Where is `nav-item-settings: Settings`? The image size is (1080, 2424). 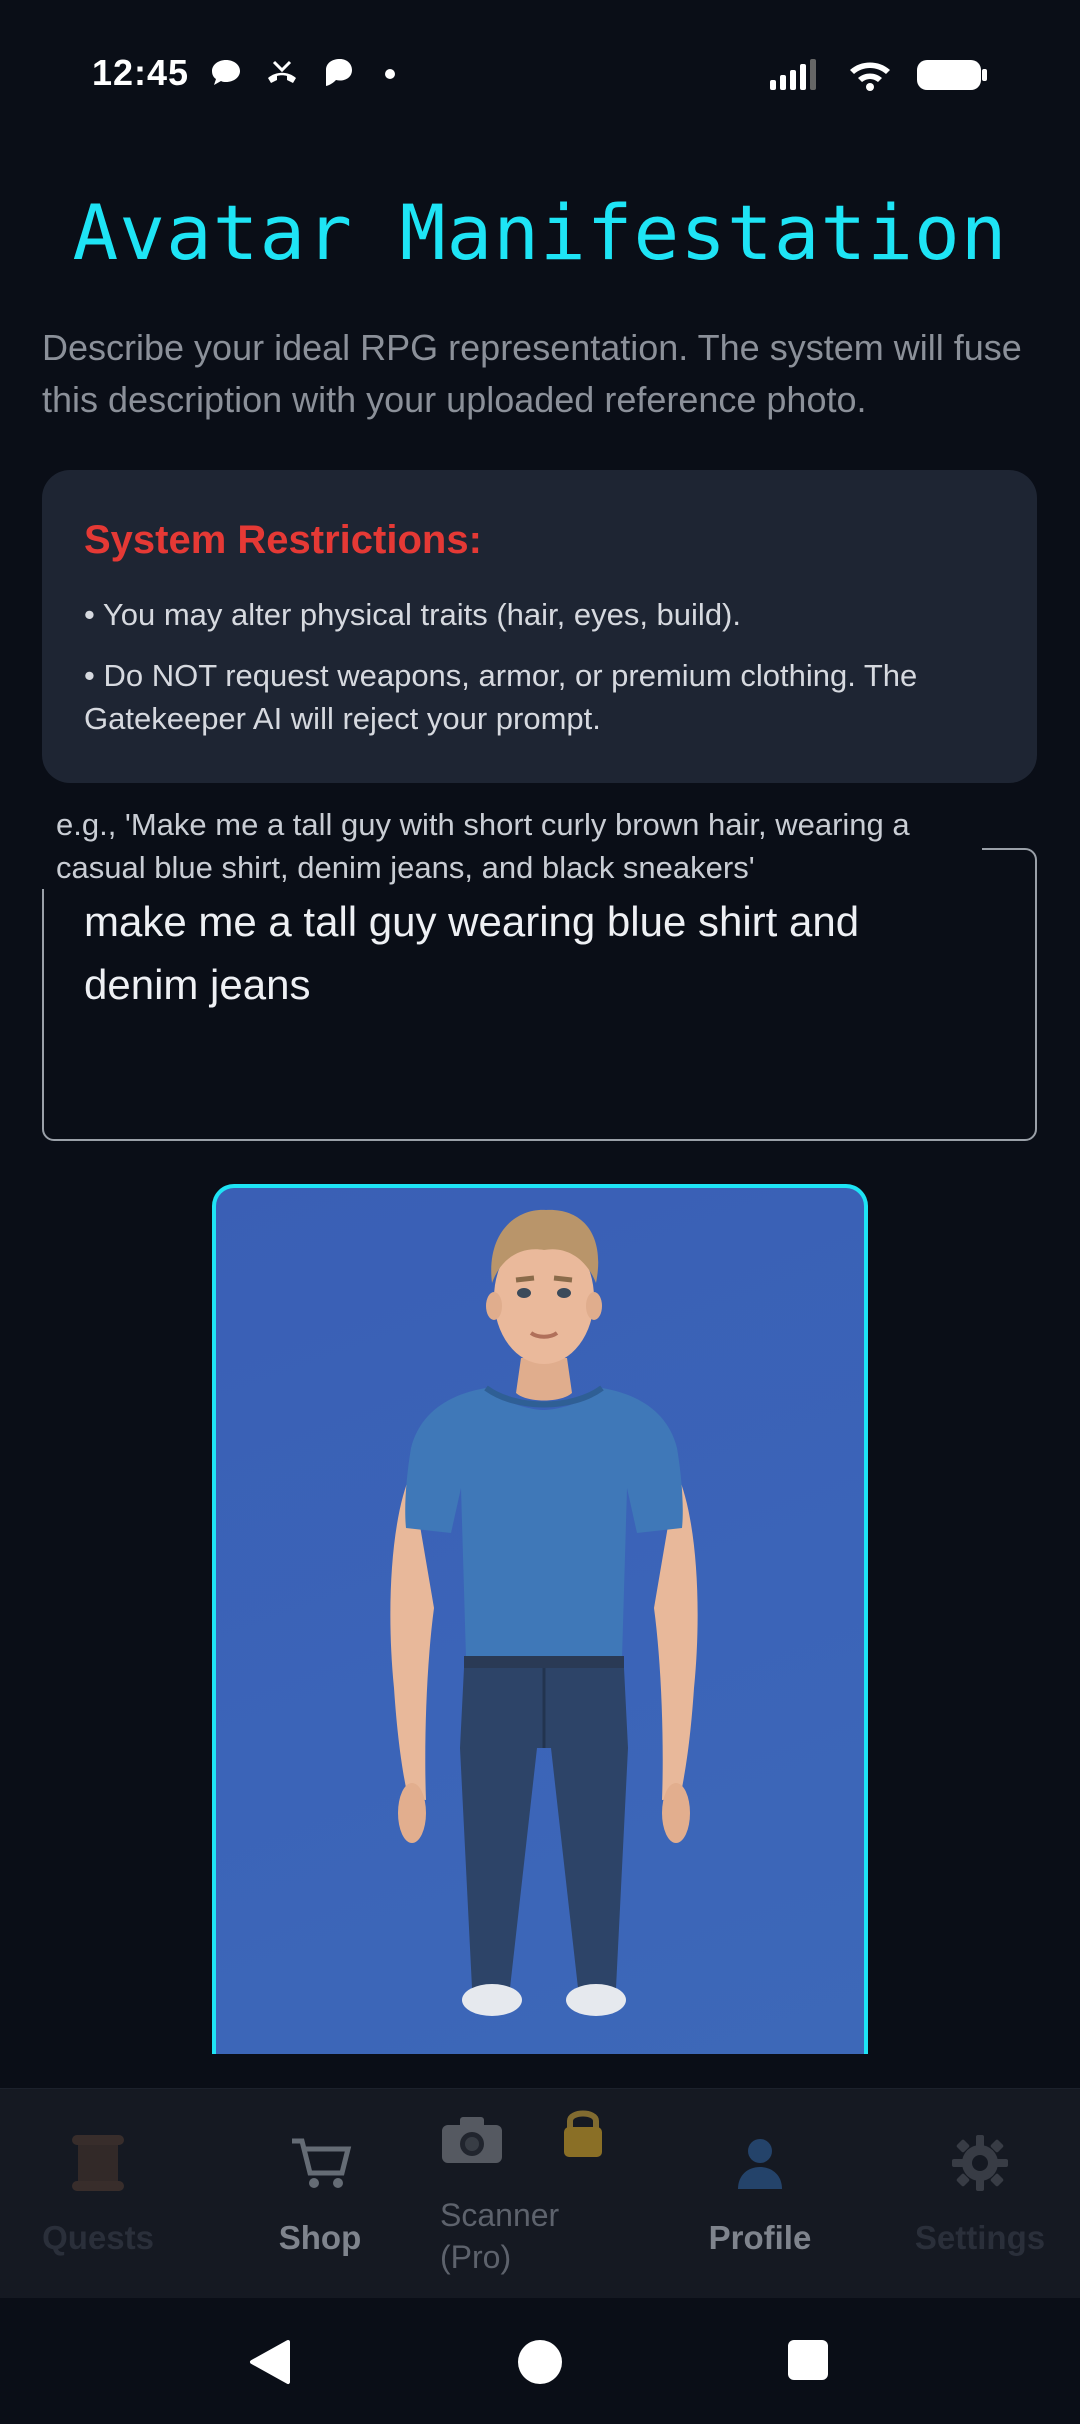 nav-item-settings: Settings is located at coordinates (980, 2194).